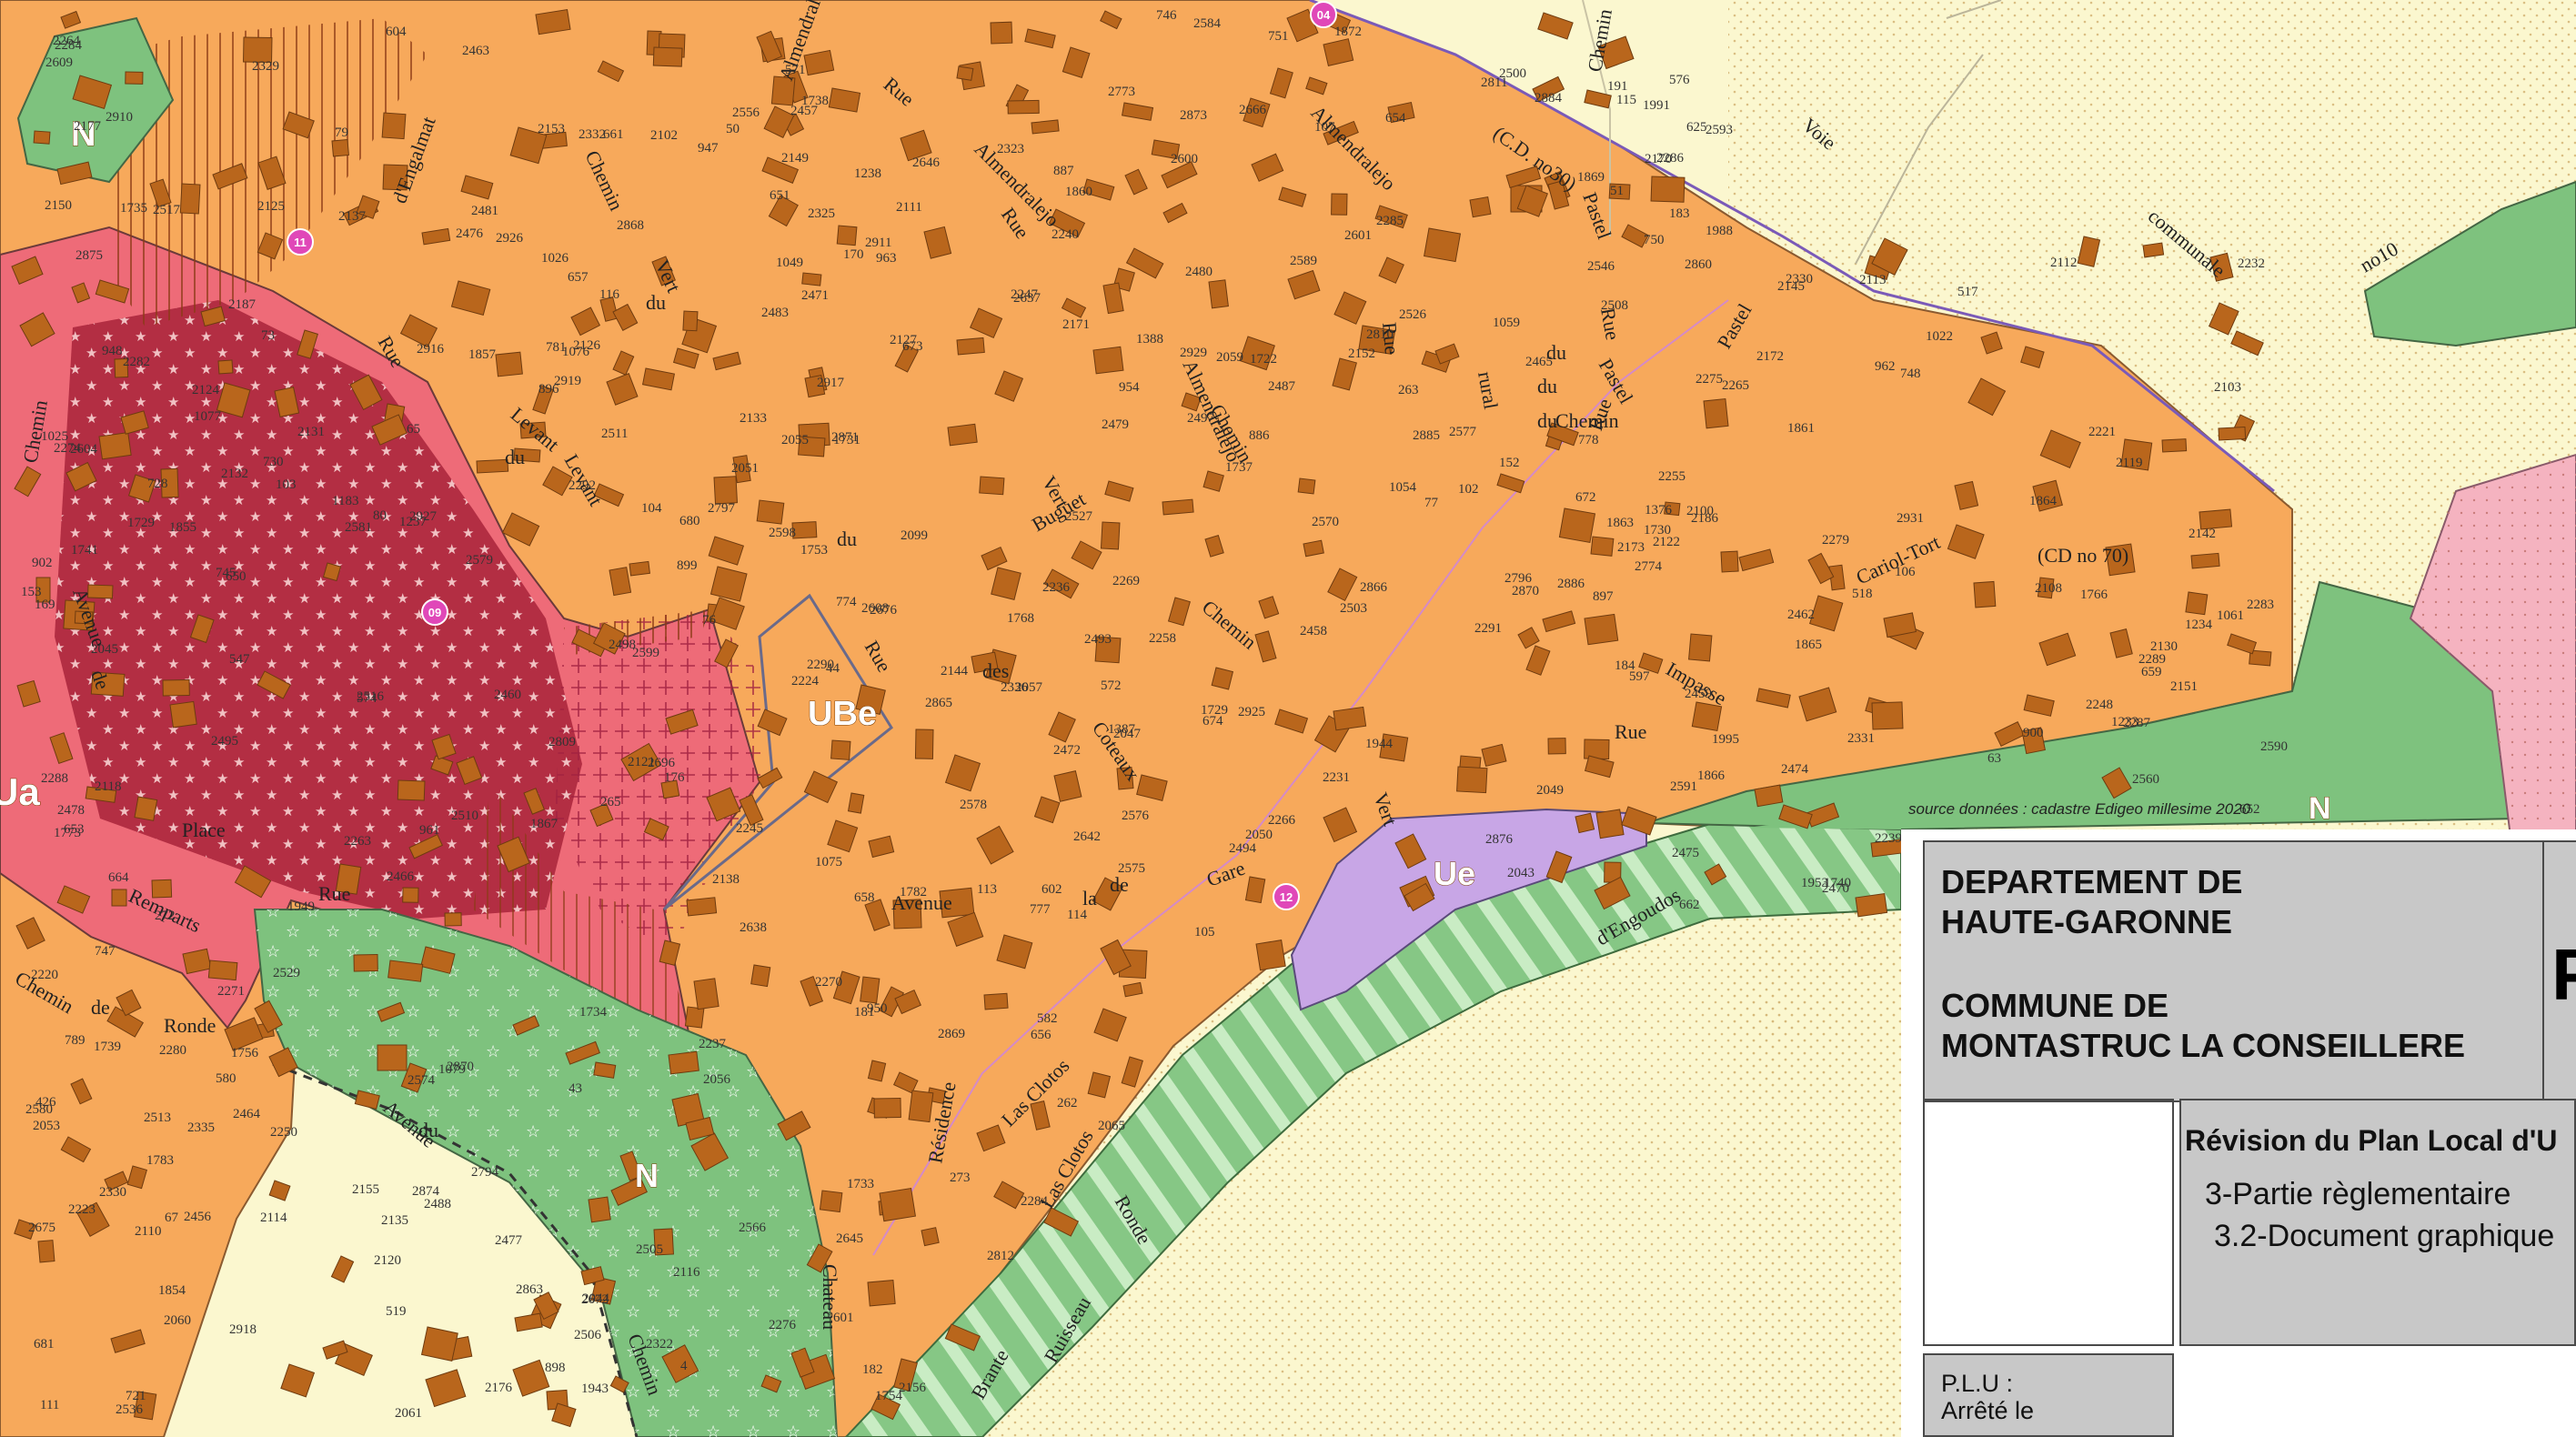 This screenshot has width=2576, height=1437. I want to click on parcel-number: 63, so click(1994, 758).